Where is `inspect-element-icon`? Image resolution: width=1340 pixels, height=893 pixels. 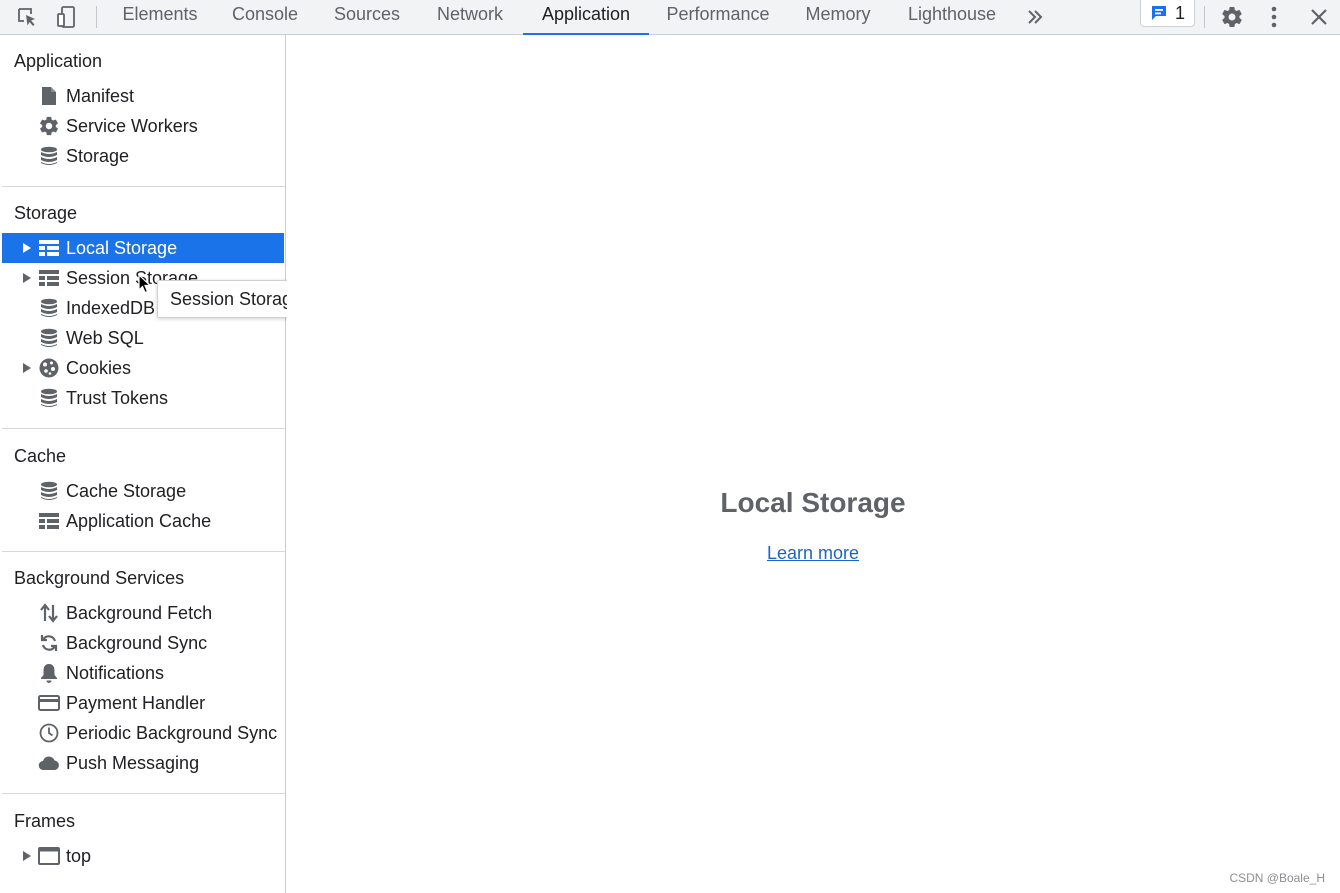 inspect-element-icon is located at coordinates (27, 17).